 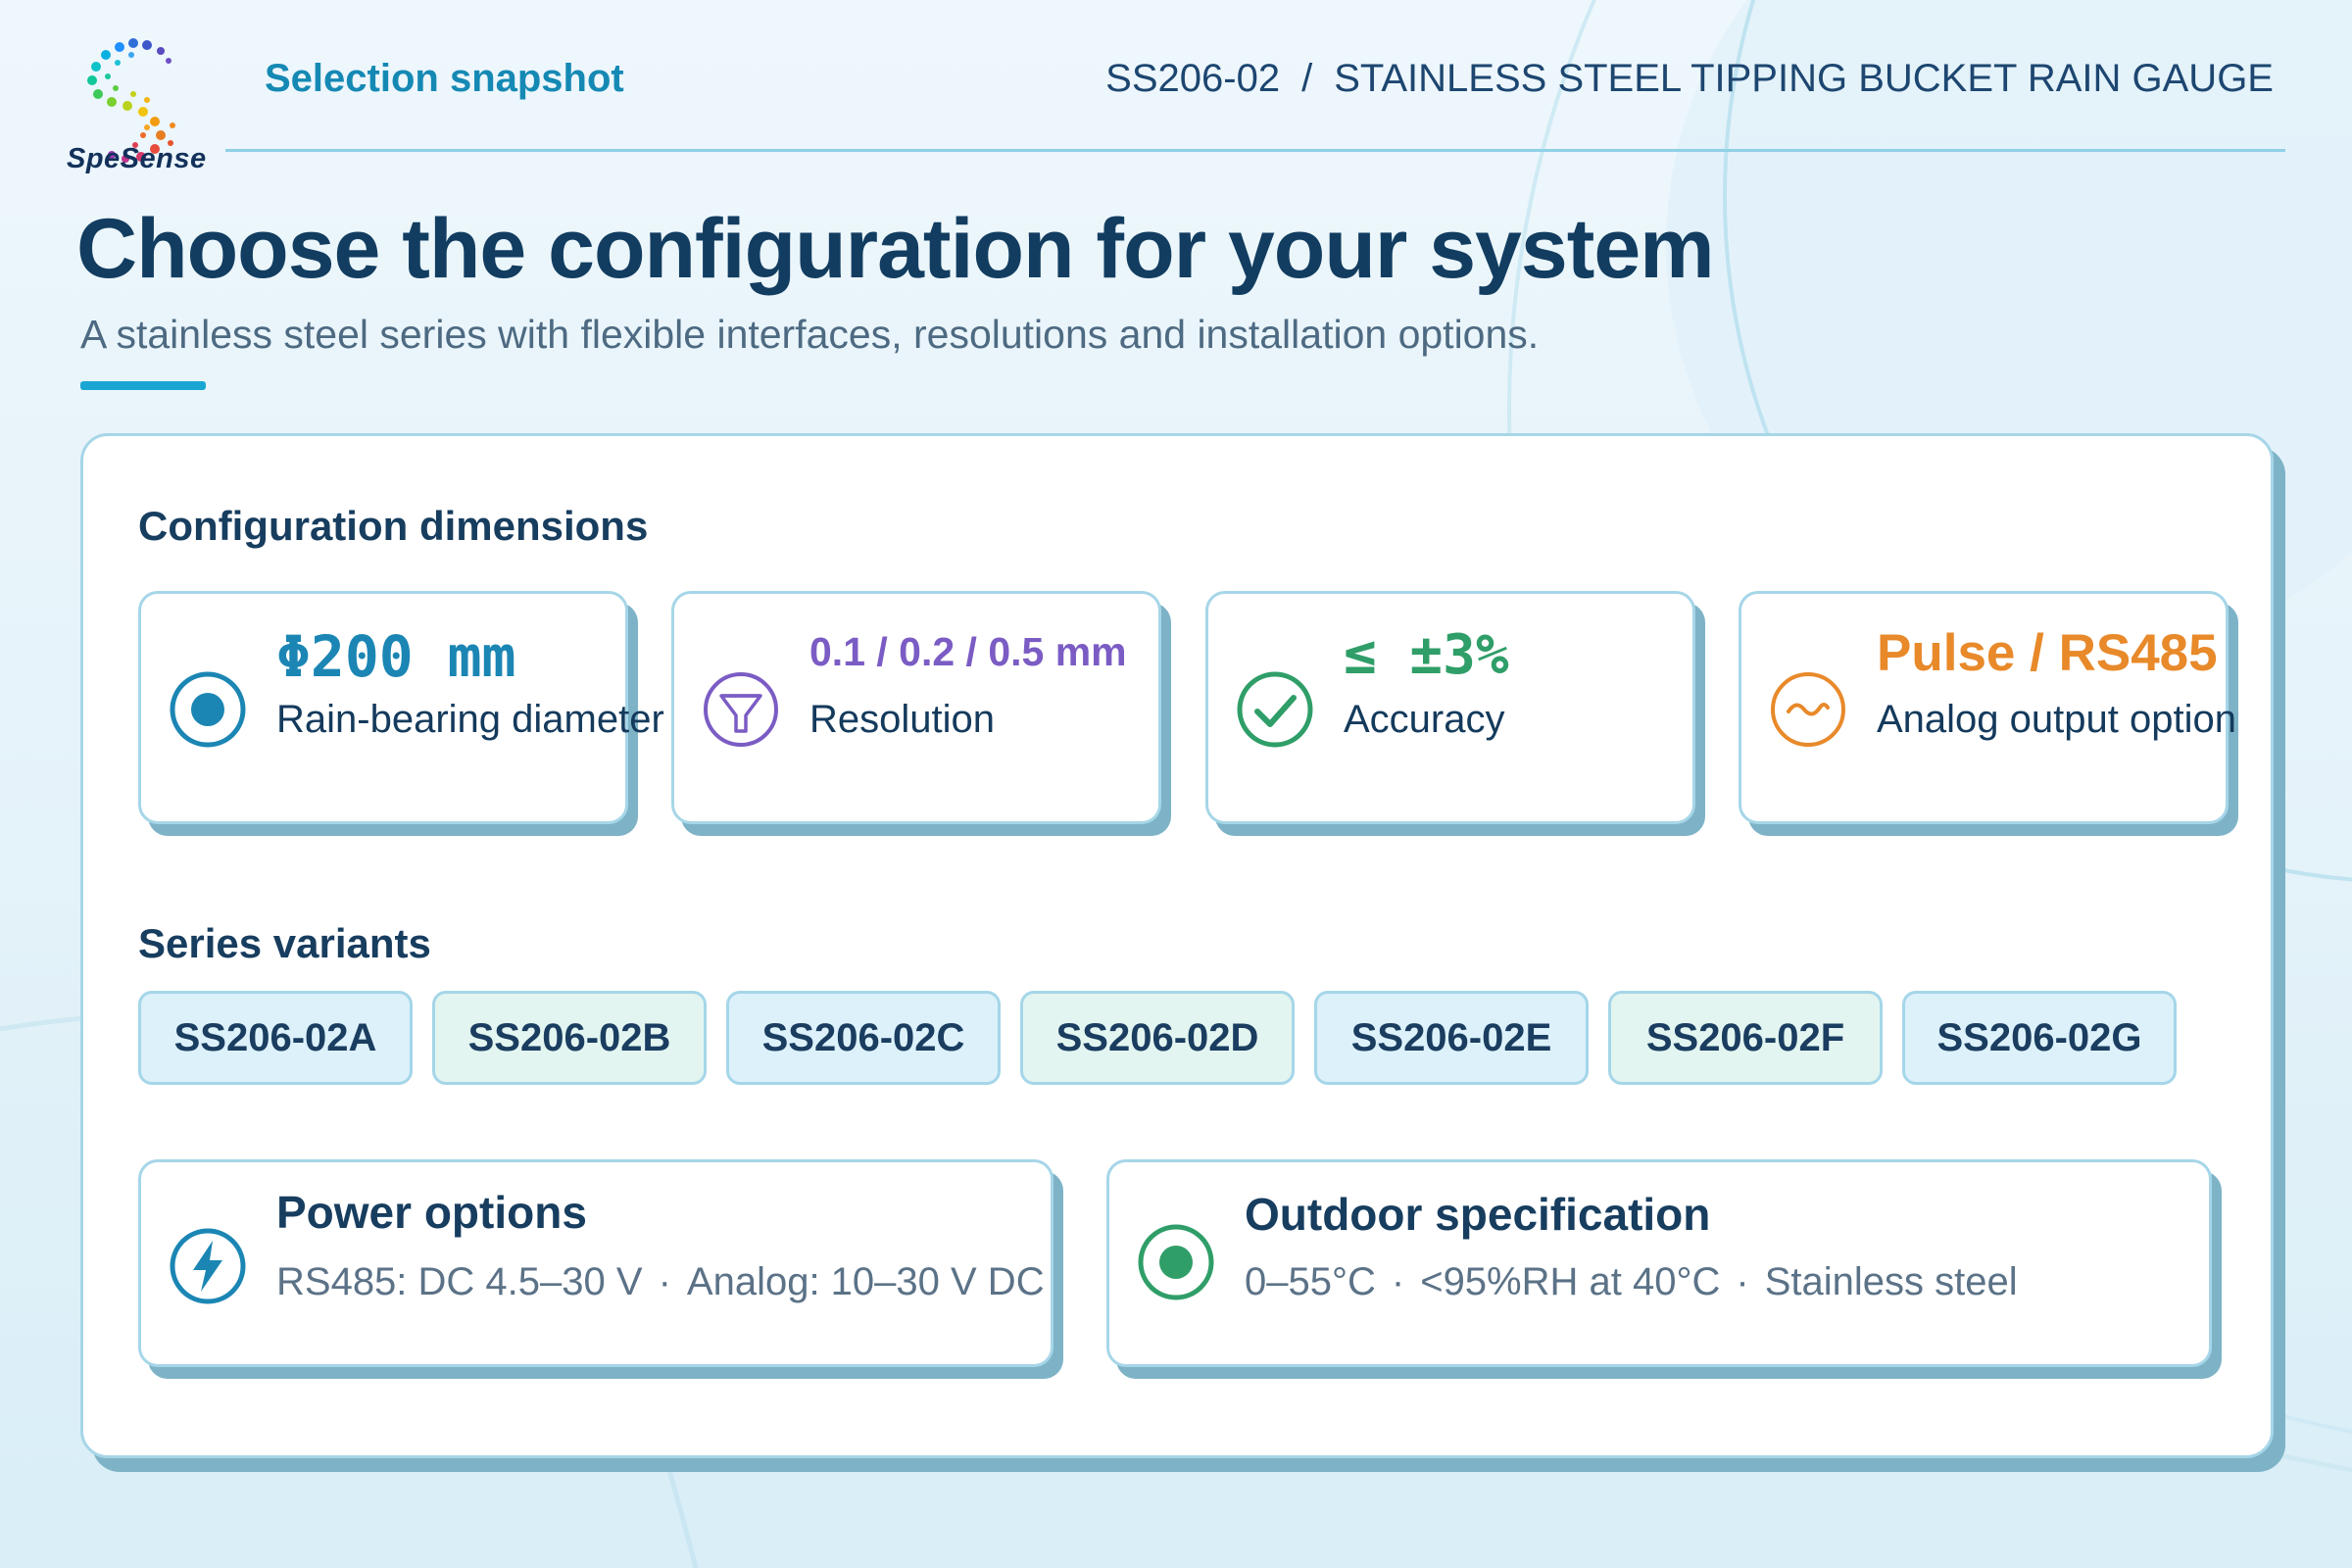 I want to click on dimension-card-diameter: Φ200 mm Rain-bearing diameter, so click(x=401, y=707).